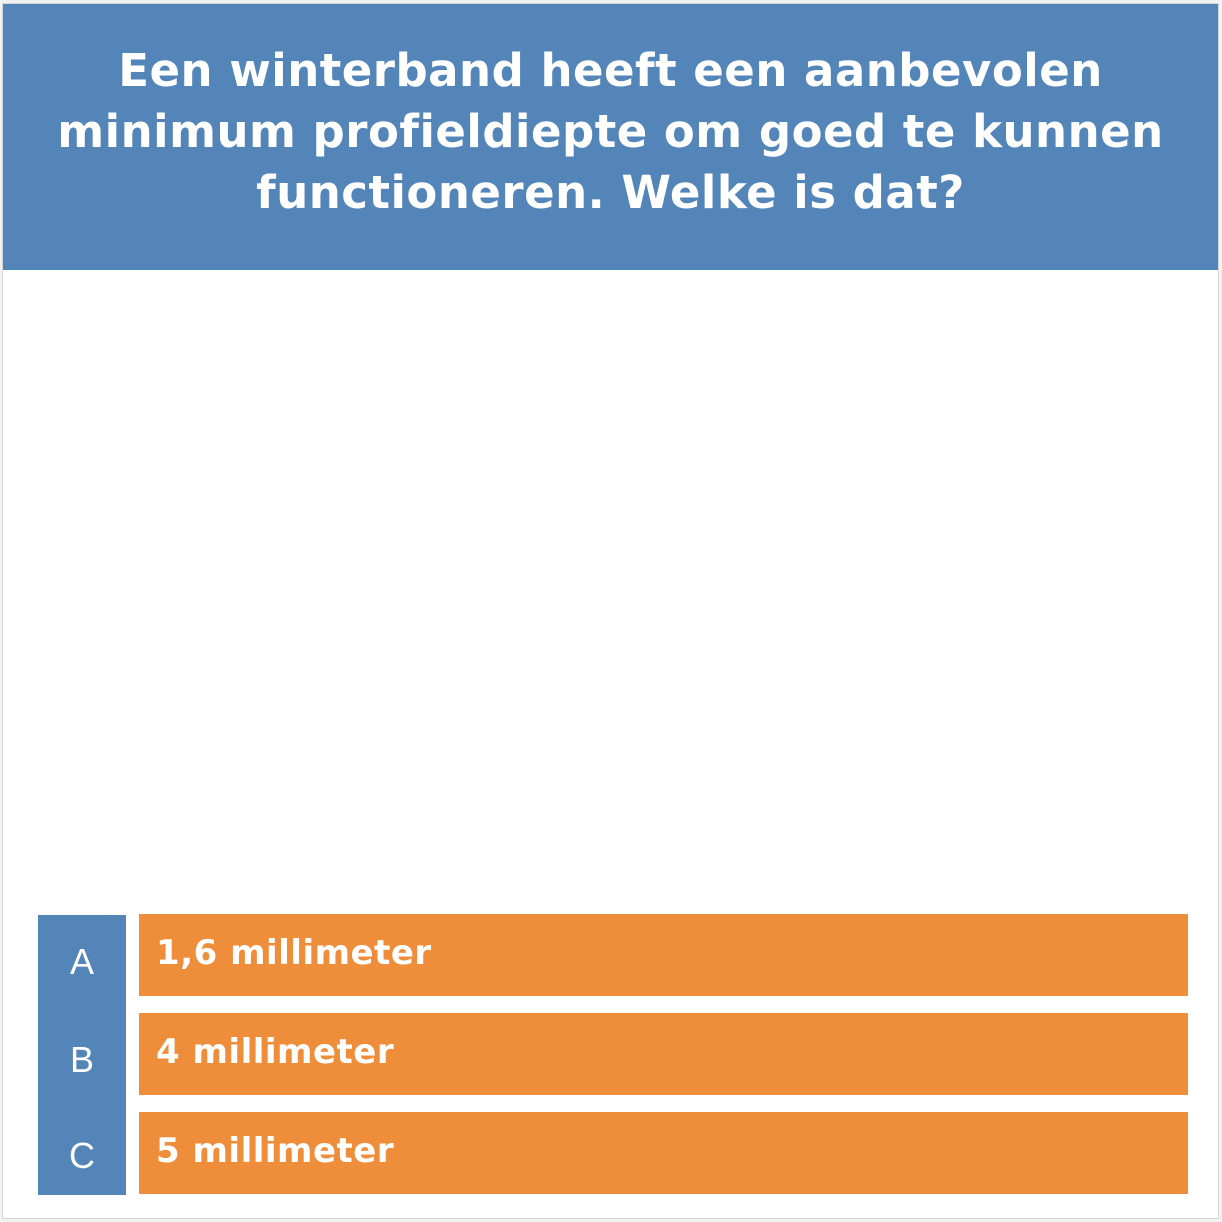 The height and width of the screenshot is (1222, 1222). Describe the element at coordinates (663, 1054) in the screenshot. I see `answer-option-b: 4 millimeter` at that location.